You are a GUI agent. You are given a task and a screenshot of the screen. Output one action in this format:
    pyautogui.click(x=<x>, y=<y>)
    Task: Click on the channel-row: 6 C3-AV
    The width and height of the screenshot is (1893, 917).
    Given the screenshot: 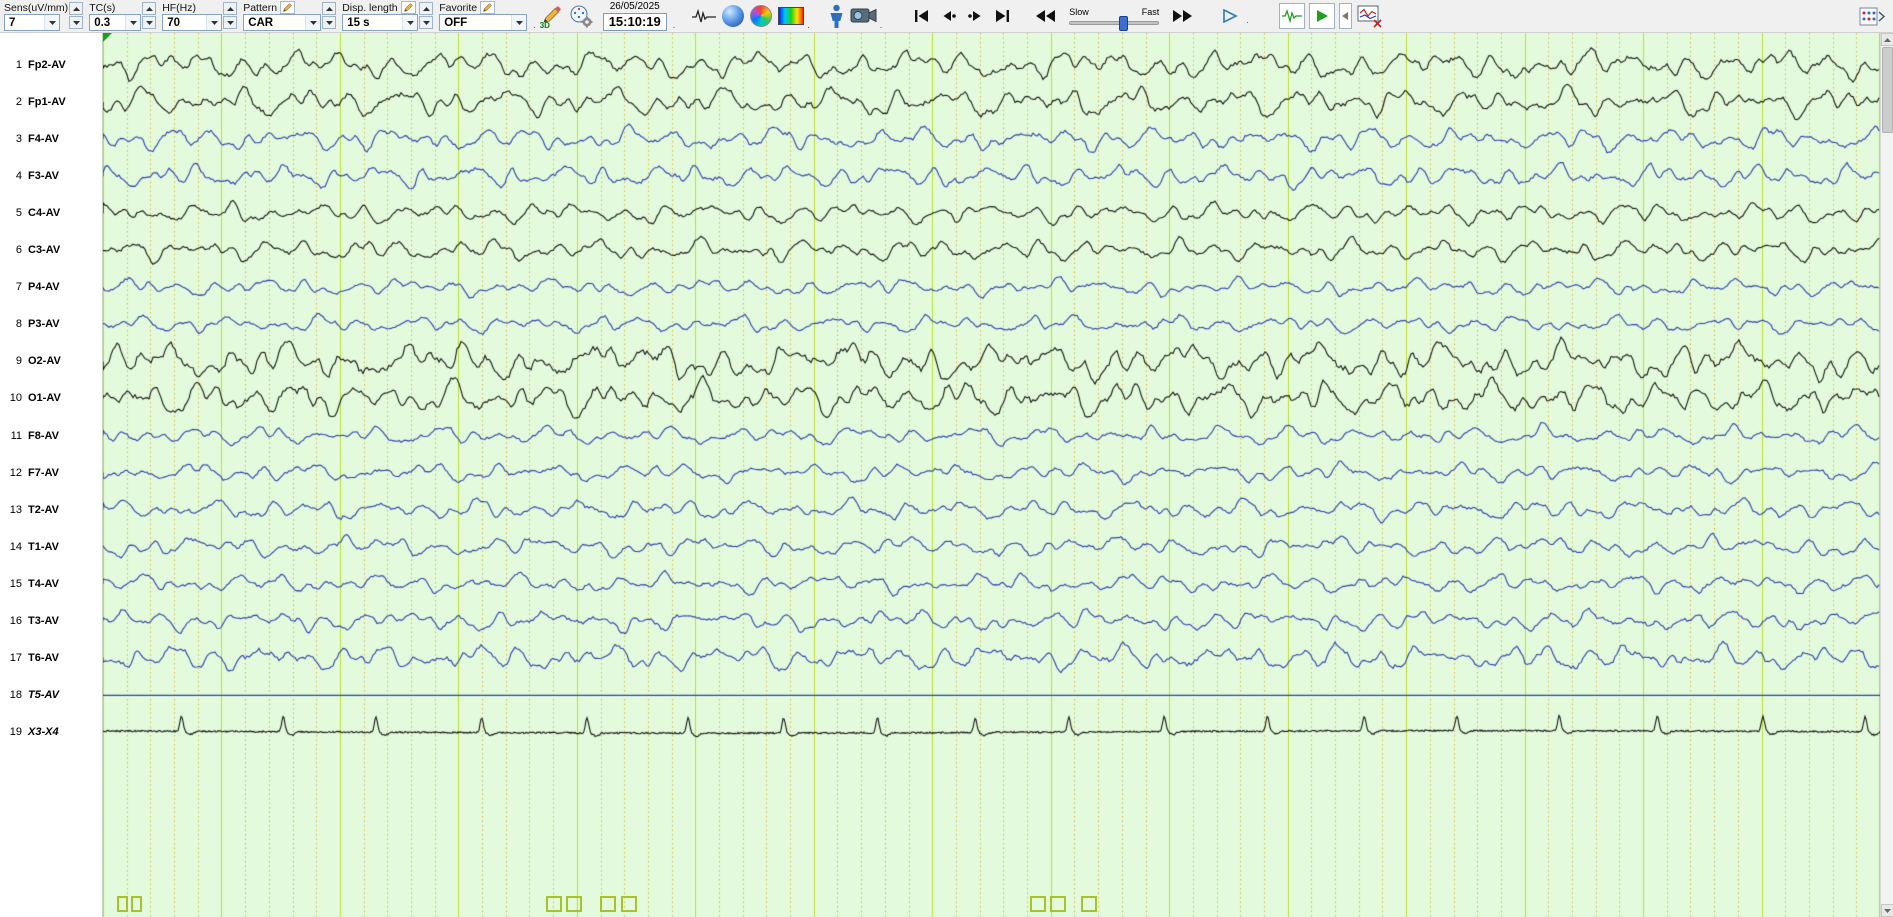 What is the action you would take?
    pyautogui.click(x=32, y=250)
    